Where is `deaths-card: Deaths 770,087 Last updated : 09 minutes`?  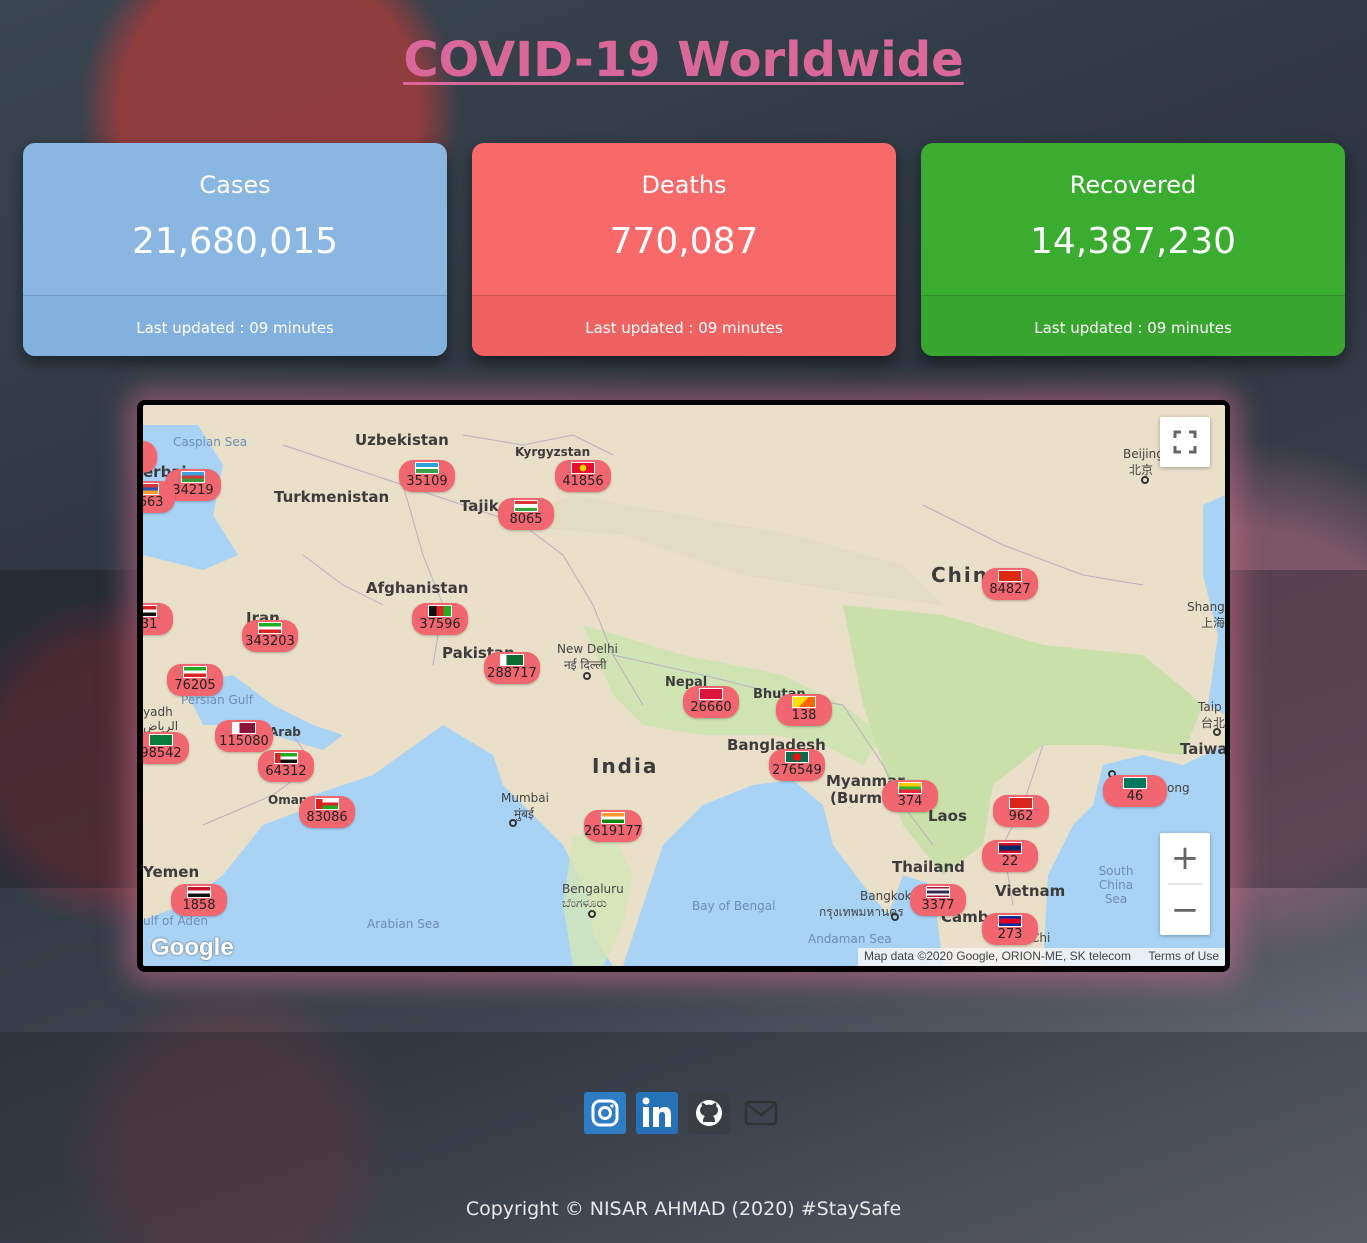 deaths-card: Deaths 770,087 Last updated : 09 minutes is located at coordinates (684, 249).